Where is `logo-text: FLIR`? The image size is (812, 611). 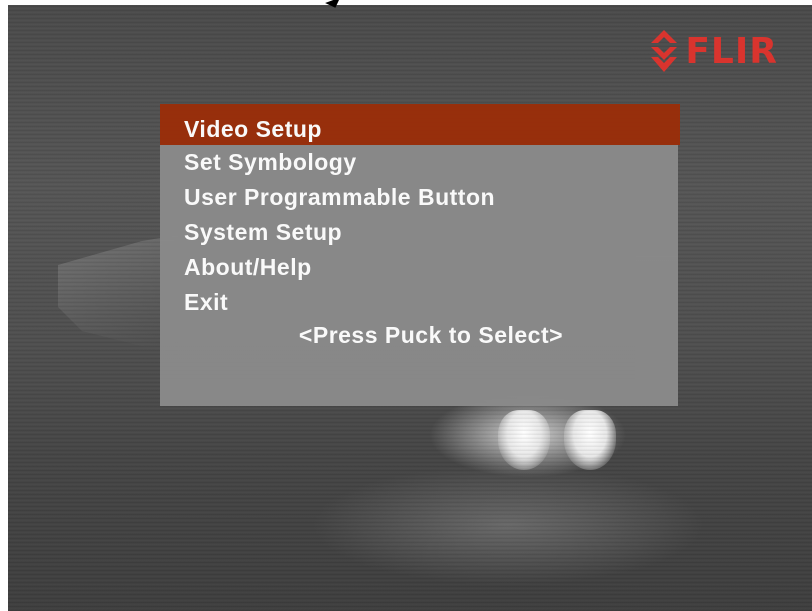 logo-text: FLIR is located at coordinates (731, 51).